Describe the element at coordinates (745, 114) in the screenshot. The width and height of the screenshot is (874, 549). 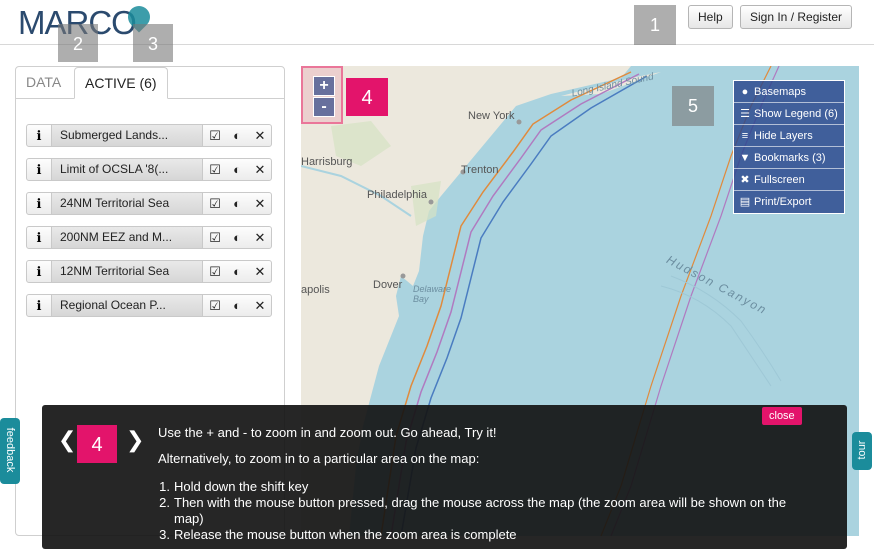
I see `list-icon: ☰` at that location.